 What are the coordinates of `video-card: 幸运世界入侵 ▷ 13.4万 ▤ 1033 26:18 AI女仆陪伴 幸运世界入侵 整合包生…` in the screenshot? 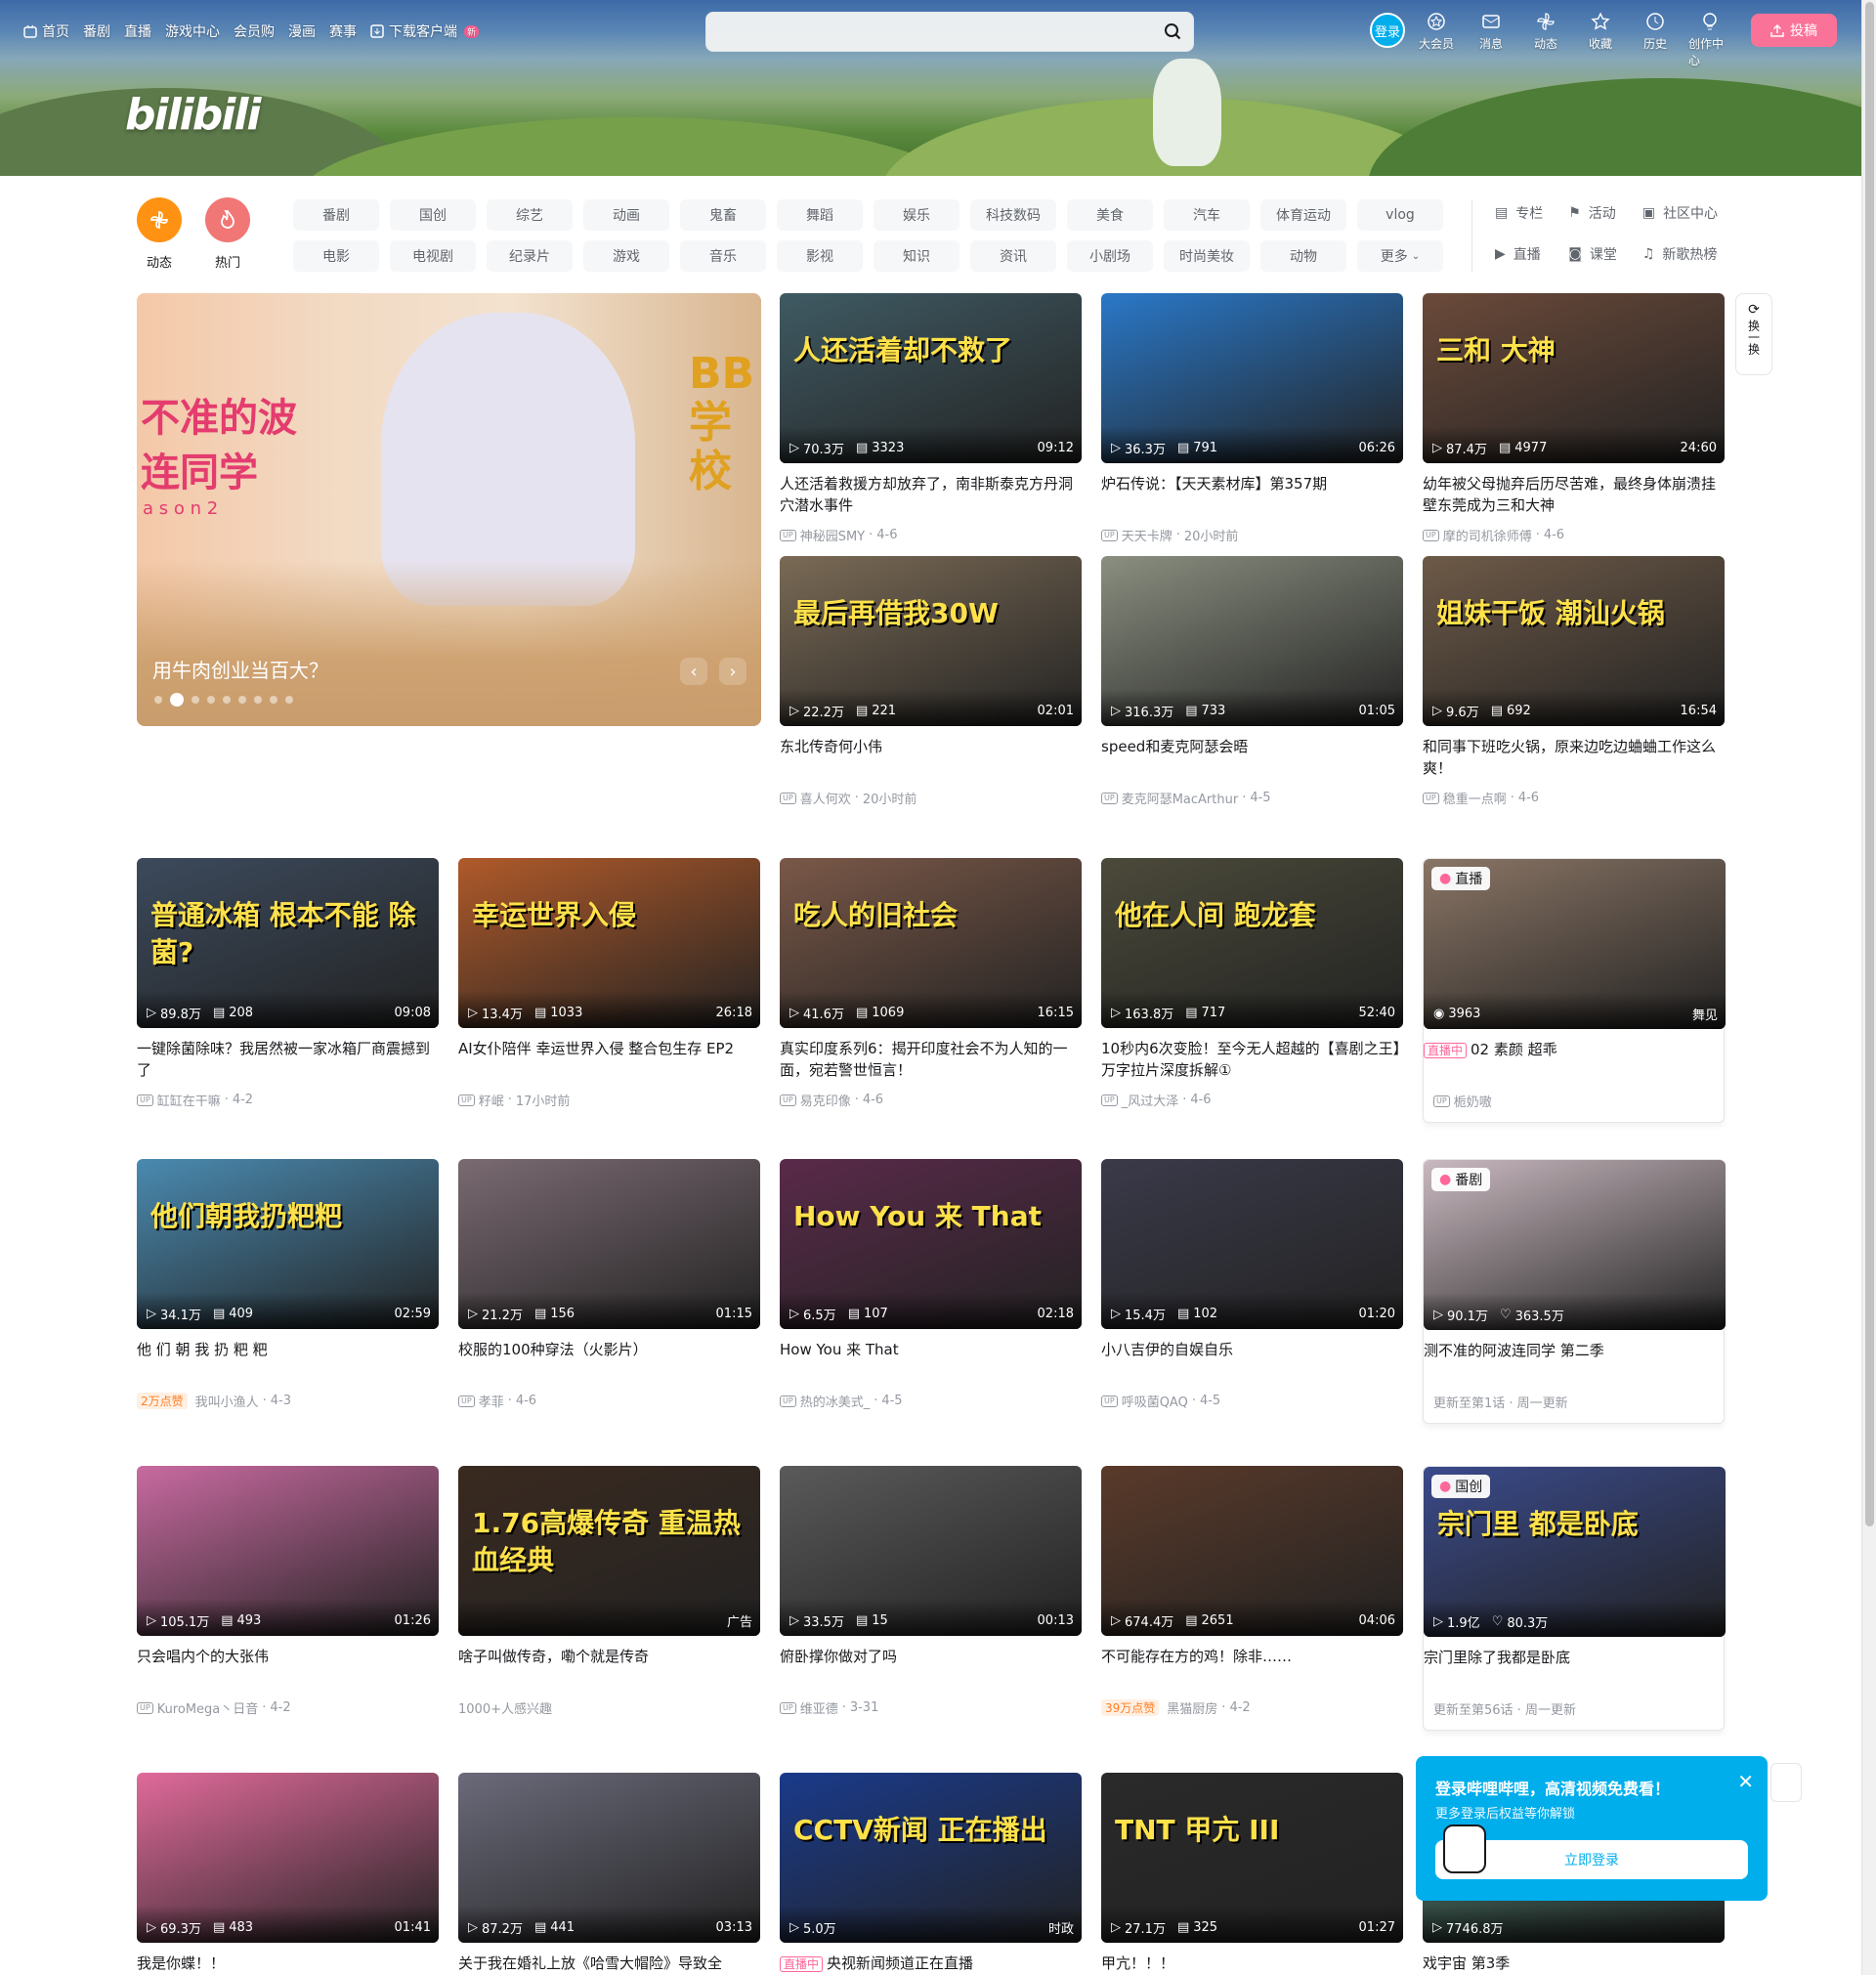 It's located at (609, 984).